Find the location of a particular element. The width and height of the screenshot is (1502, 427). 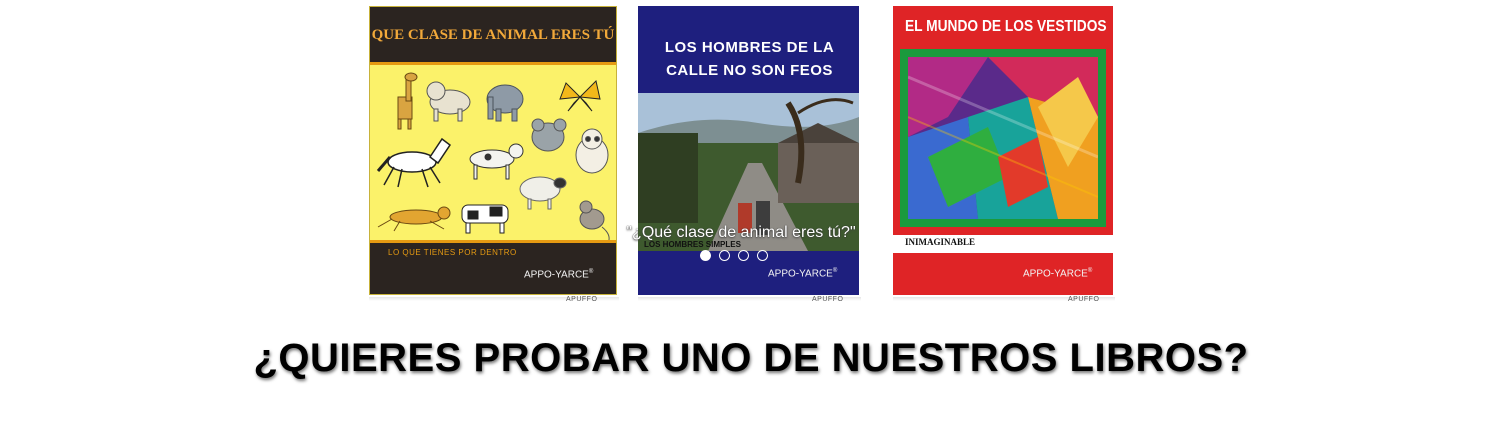

carousel-pagination is located at coordinates (734, 255).